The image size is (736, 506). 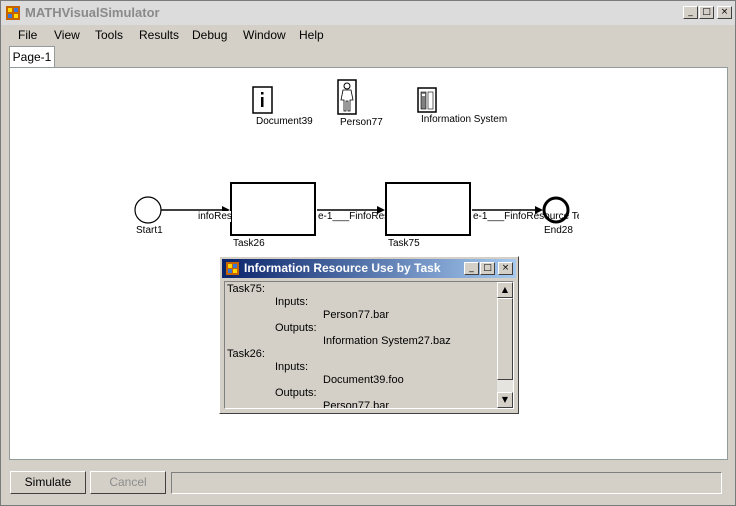 I want to click on cancel-button: Cancel, so click(x=128, y=482).